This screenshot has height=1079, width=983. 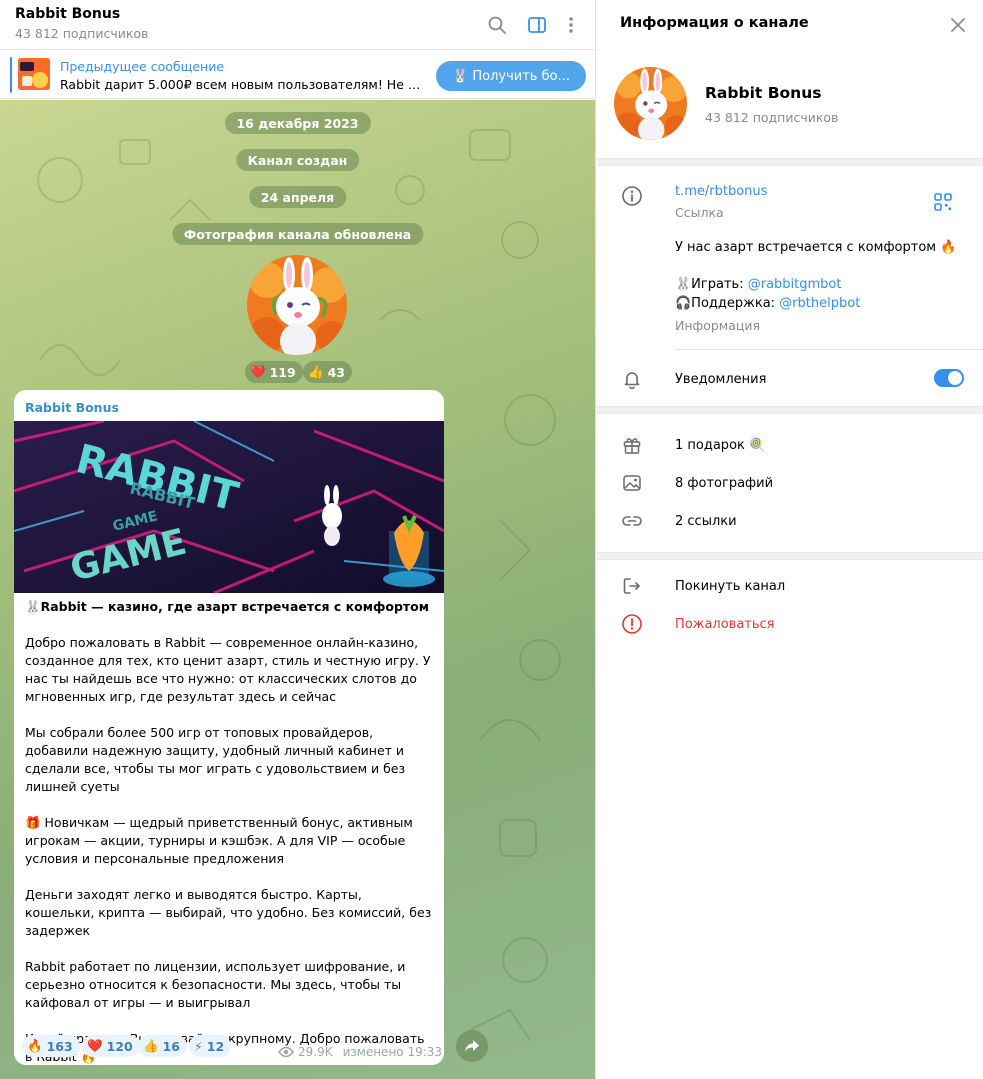 I want to click on description-support-line: 🎧Поддержка: @rbthelpbot, so click(x=767, y=303).